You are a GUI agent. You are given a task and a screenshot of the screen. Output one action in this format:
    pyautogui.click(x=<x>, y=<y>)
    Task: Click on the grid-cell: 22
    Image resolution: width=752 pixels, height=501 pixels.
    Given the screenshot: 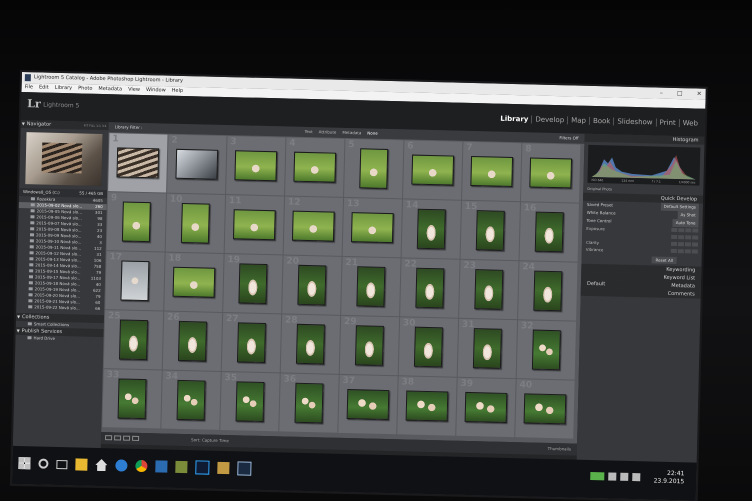 What is the action you would take?
    pyautogui.click(x=430, y=288)
    